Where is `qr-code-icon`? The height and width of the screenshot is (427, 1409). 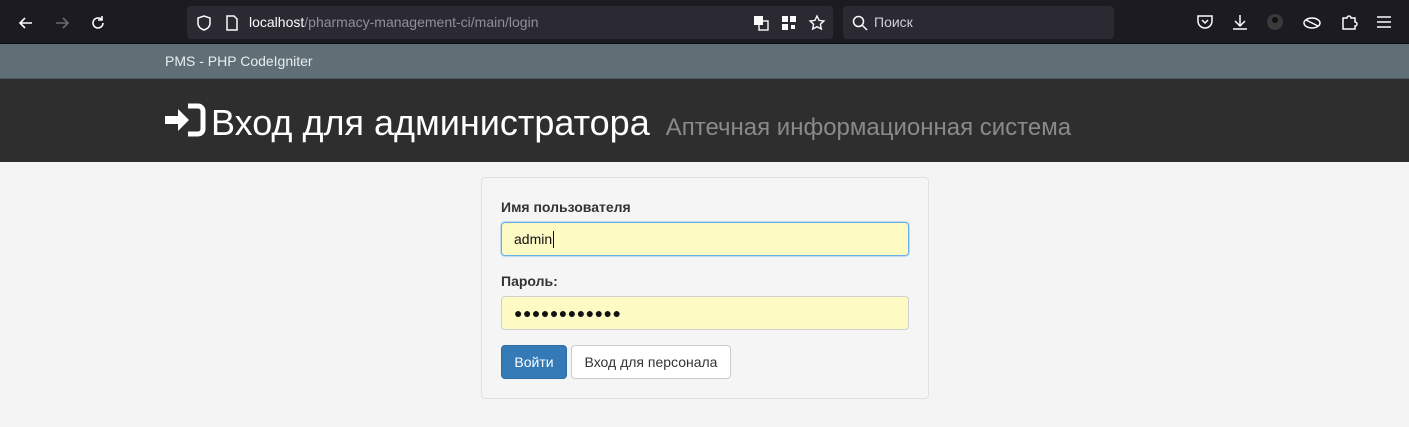 qr-code-icon is located at coordinates (789, 23).